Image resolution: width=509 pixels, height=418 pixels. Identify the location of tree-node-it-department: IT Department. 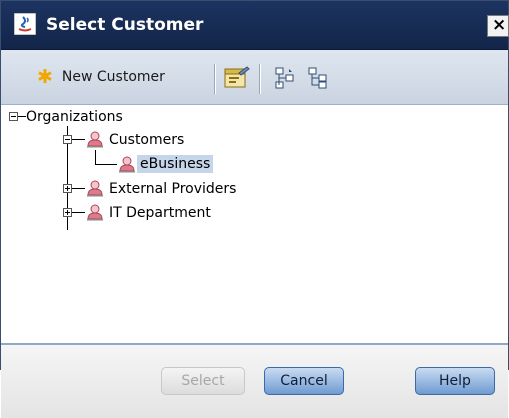
(160, 213).